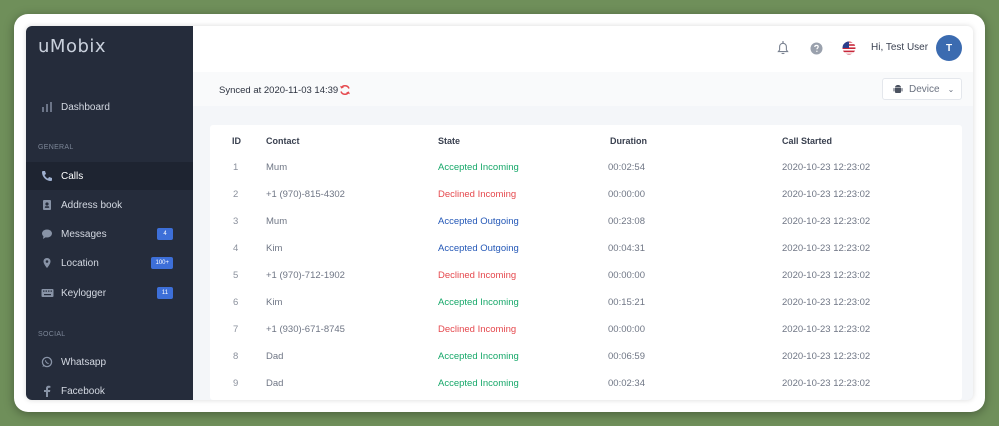 Image resolution: width=999 pixels, height=426 pixels. I want to click on sidebar-item-label: Location, so click(80, 263).